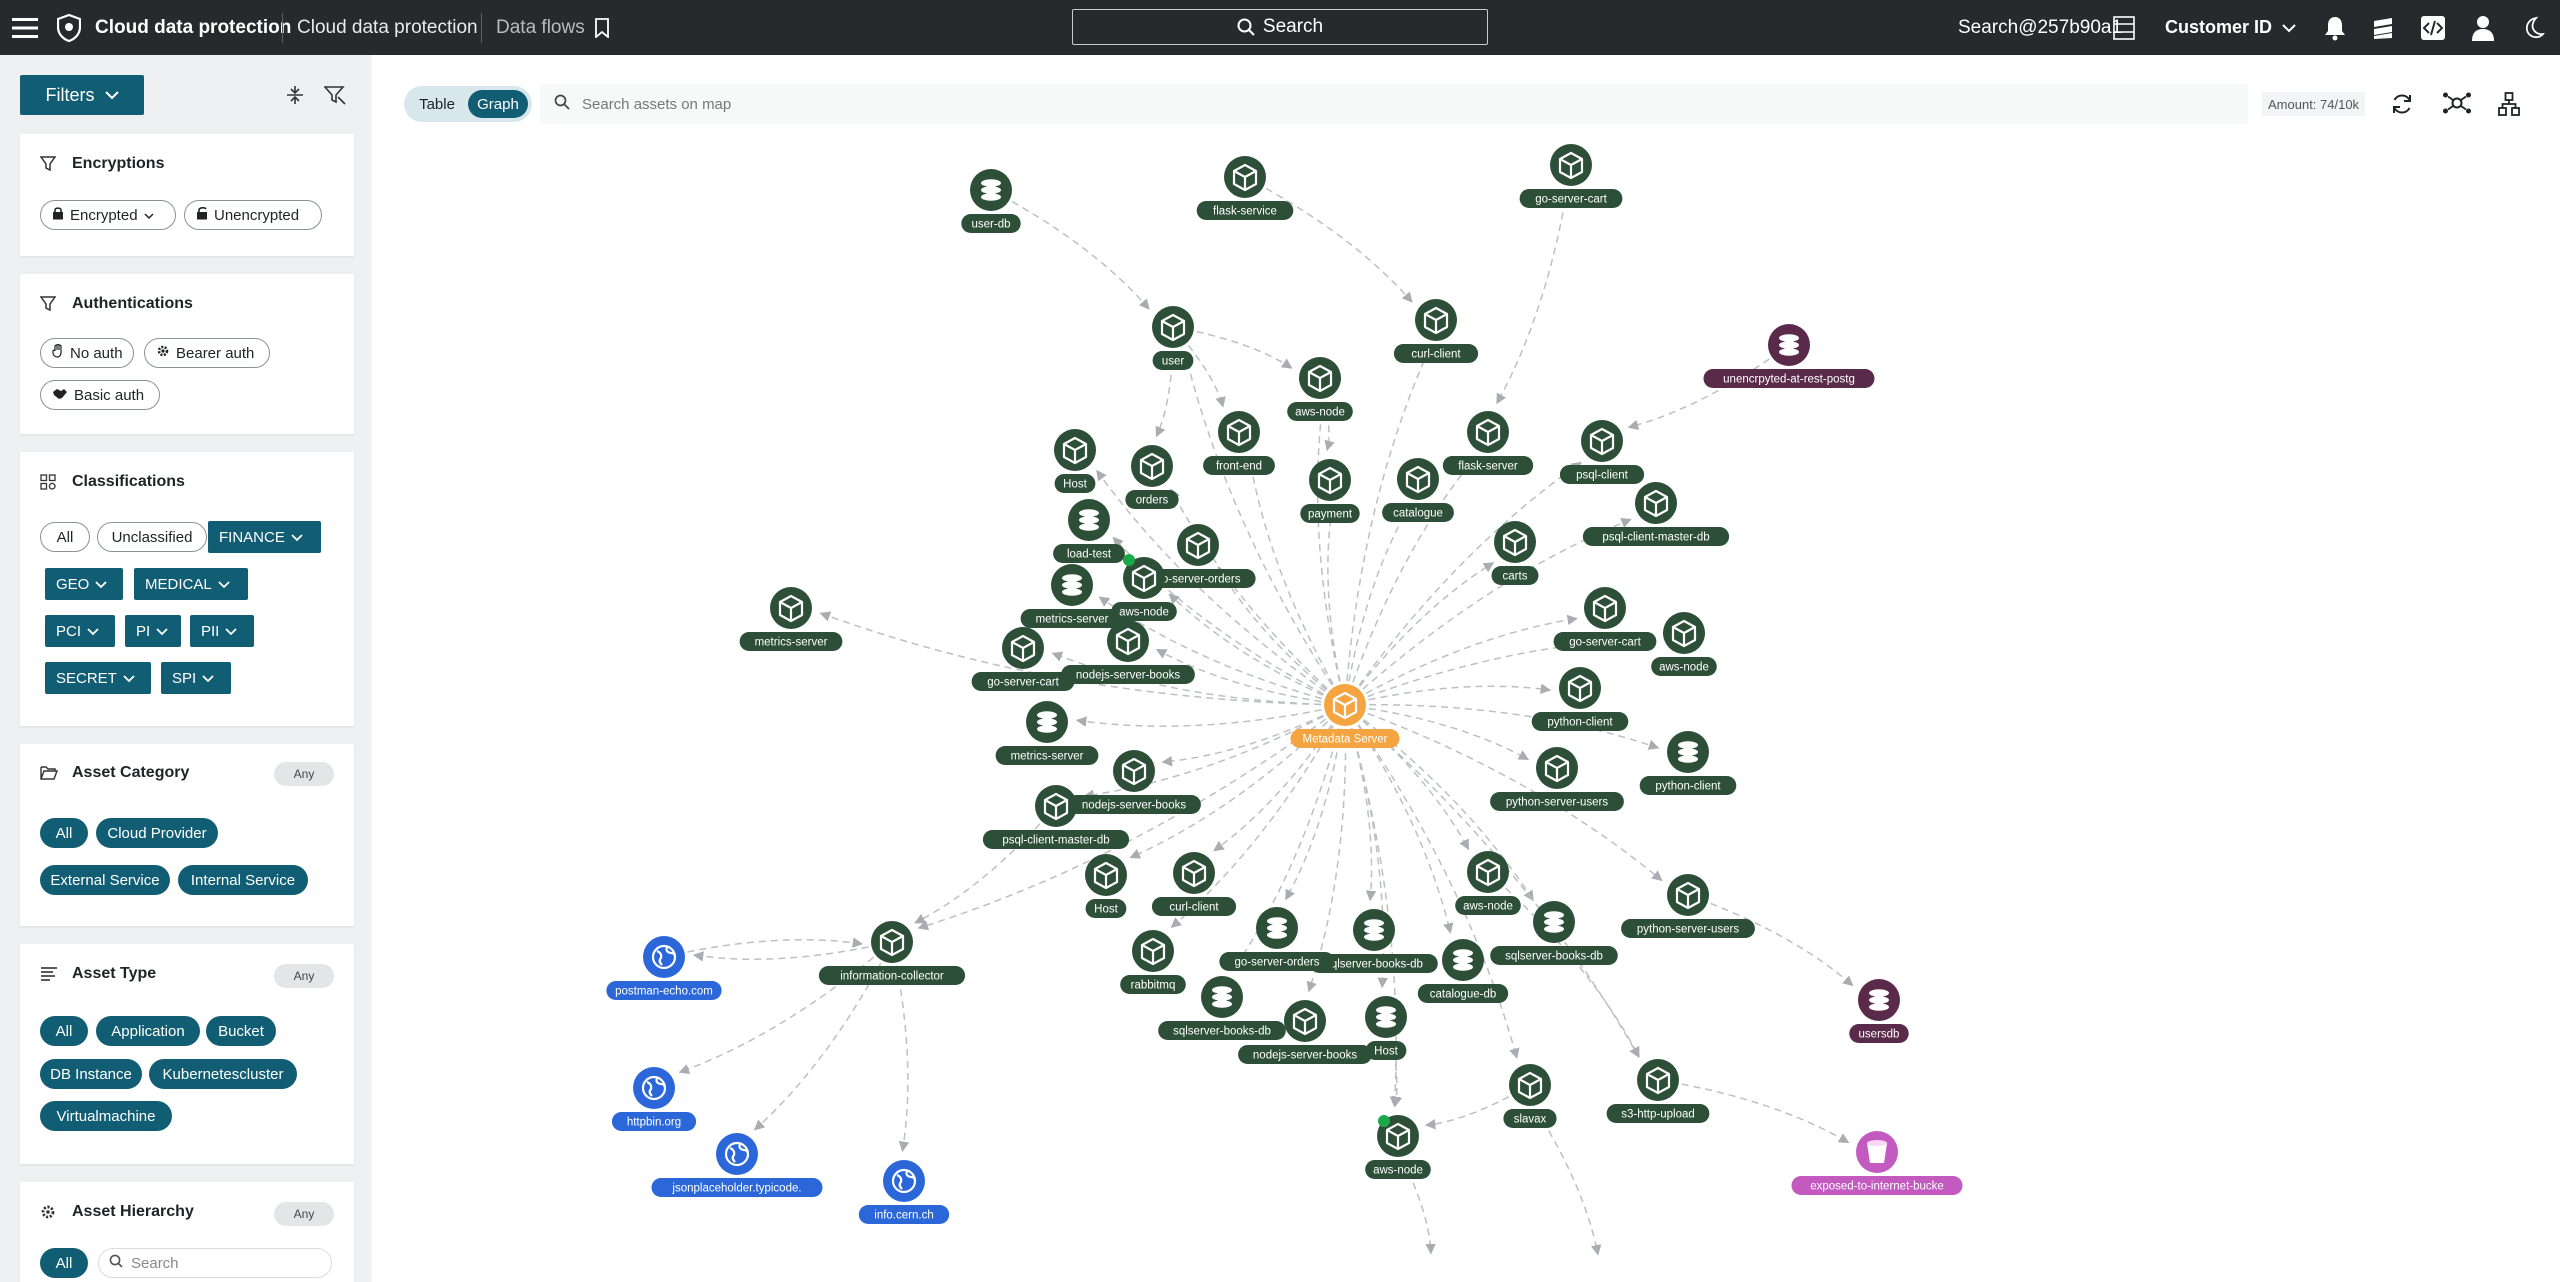 The height and width of the screenshot is (1282, 2560). I want to click on asset-category-any-badge: Any, so click(304, 774).